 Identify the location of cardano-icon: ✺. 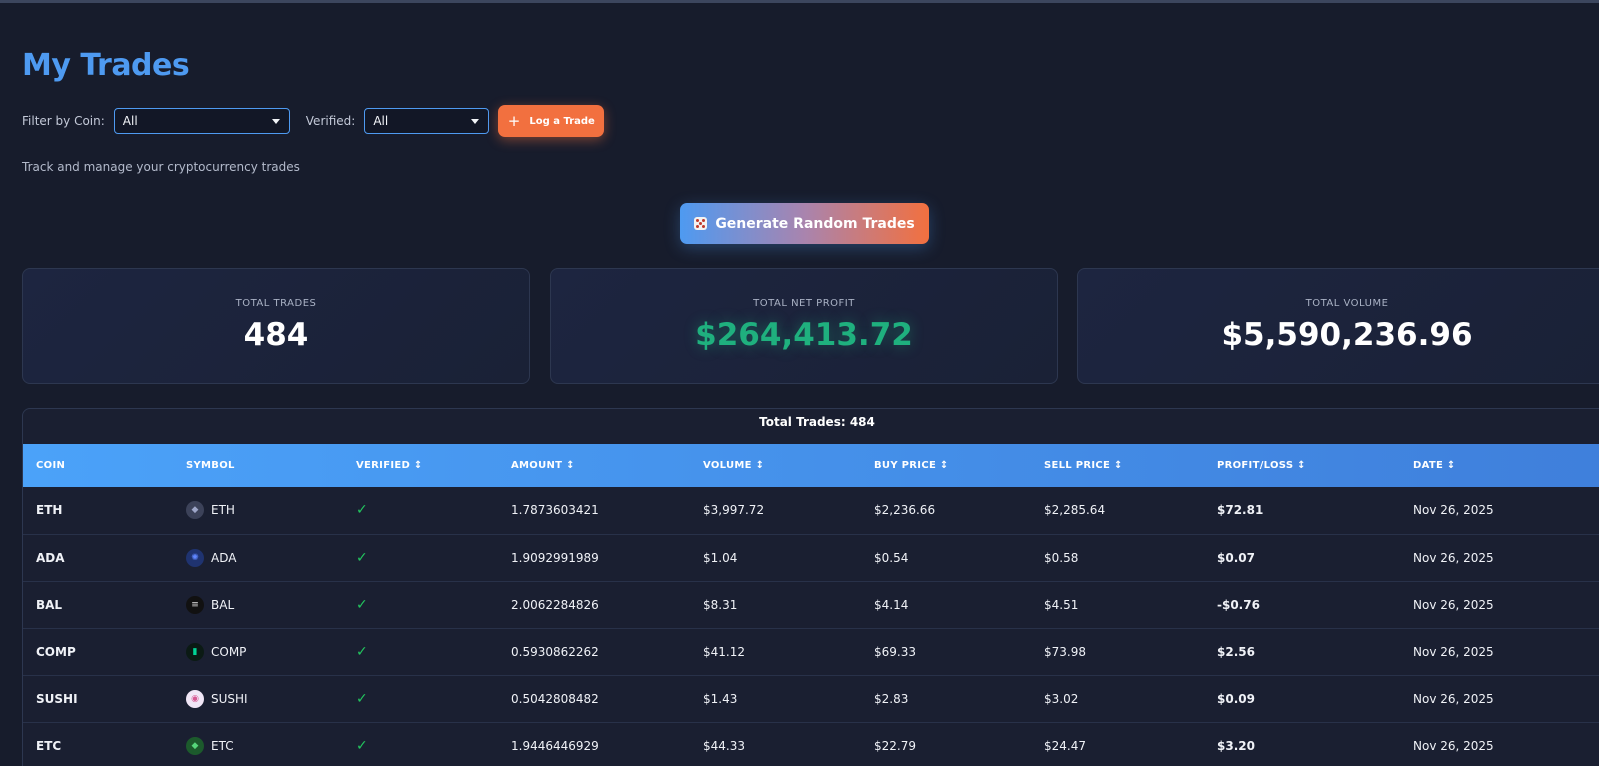
(195, 557).